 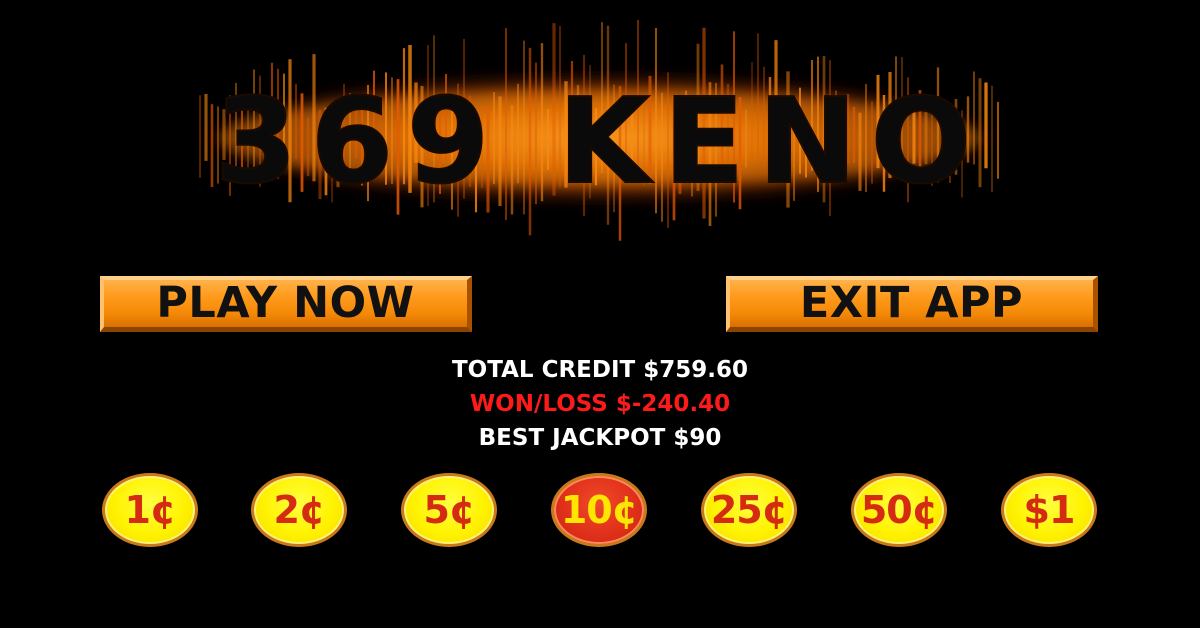 I want to click on play-now-button: PLAY NOW, so click(x=286, y=304).